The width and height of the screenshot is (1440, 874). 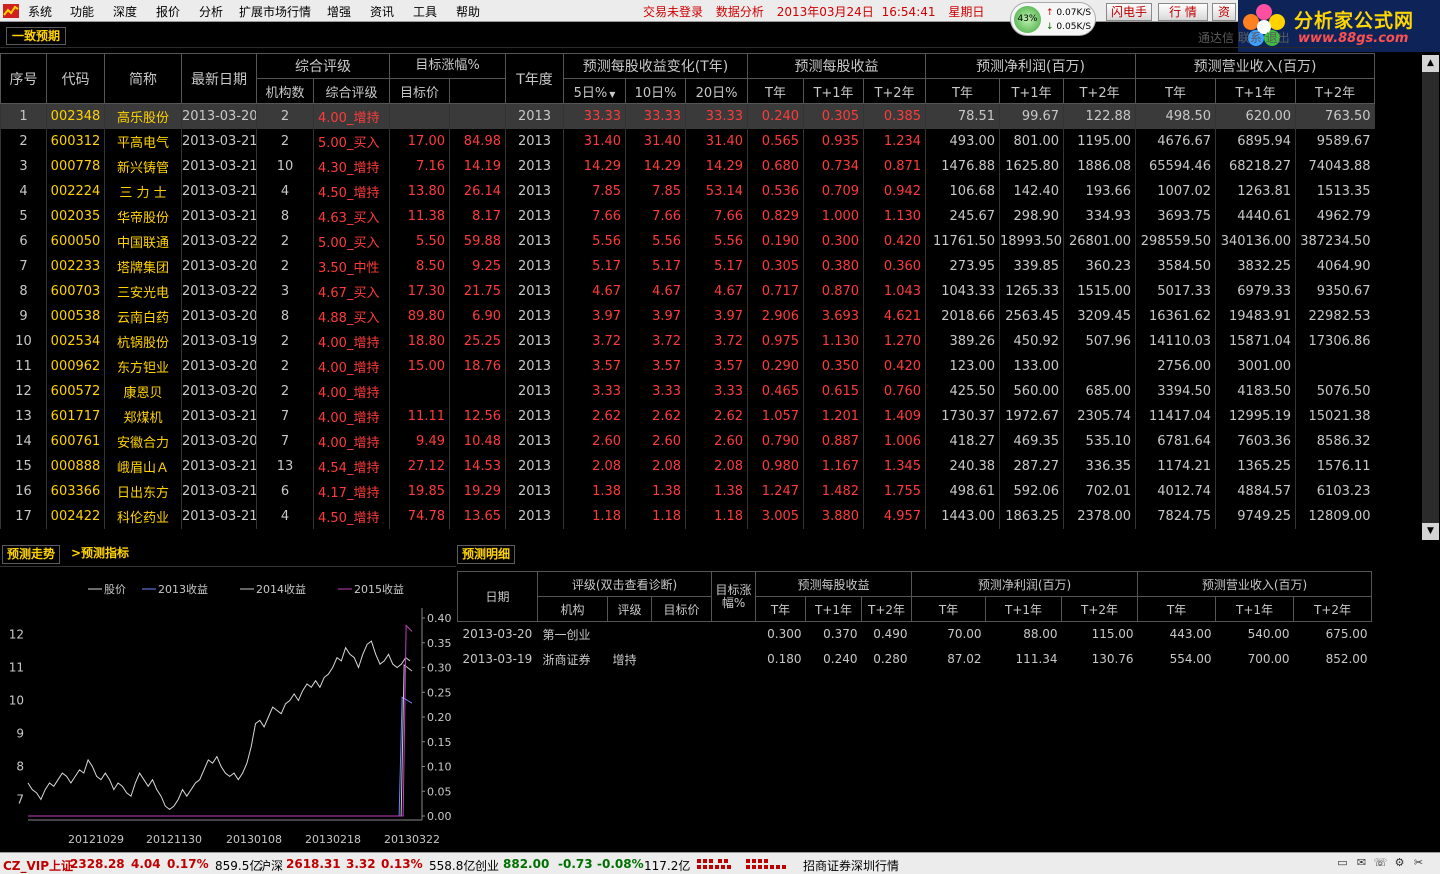 What do you see at coordinates (31, 554) in the screenshot?
I see `tab-forecast-trend: 预测走势` at bounding box center [31, 554].